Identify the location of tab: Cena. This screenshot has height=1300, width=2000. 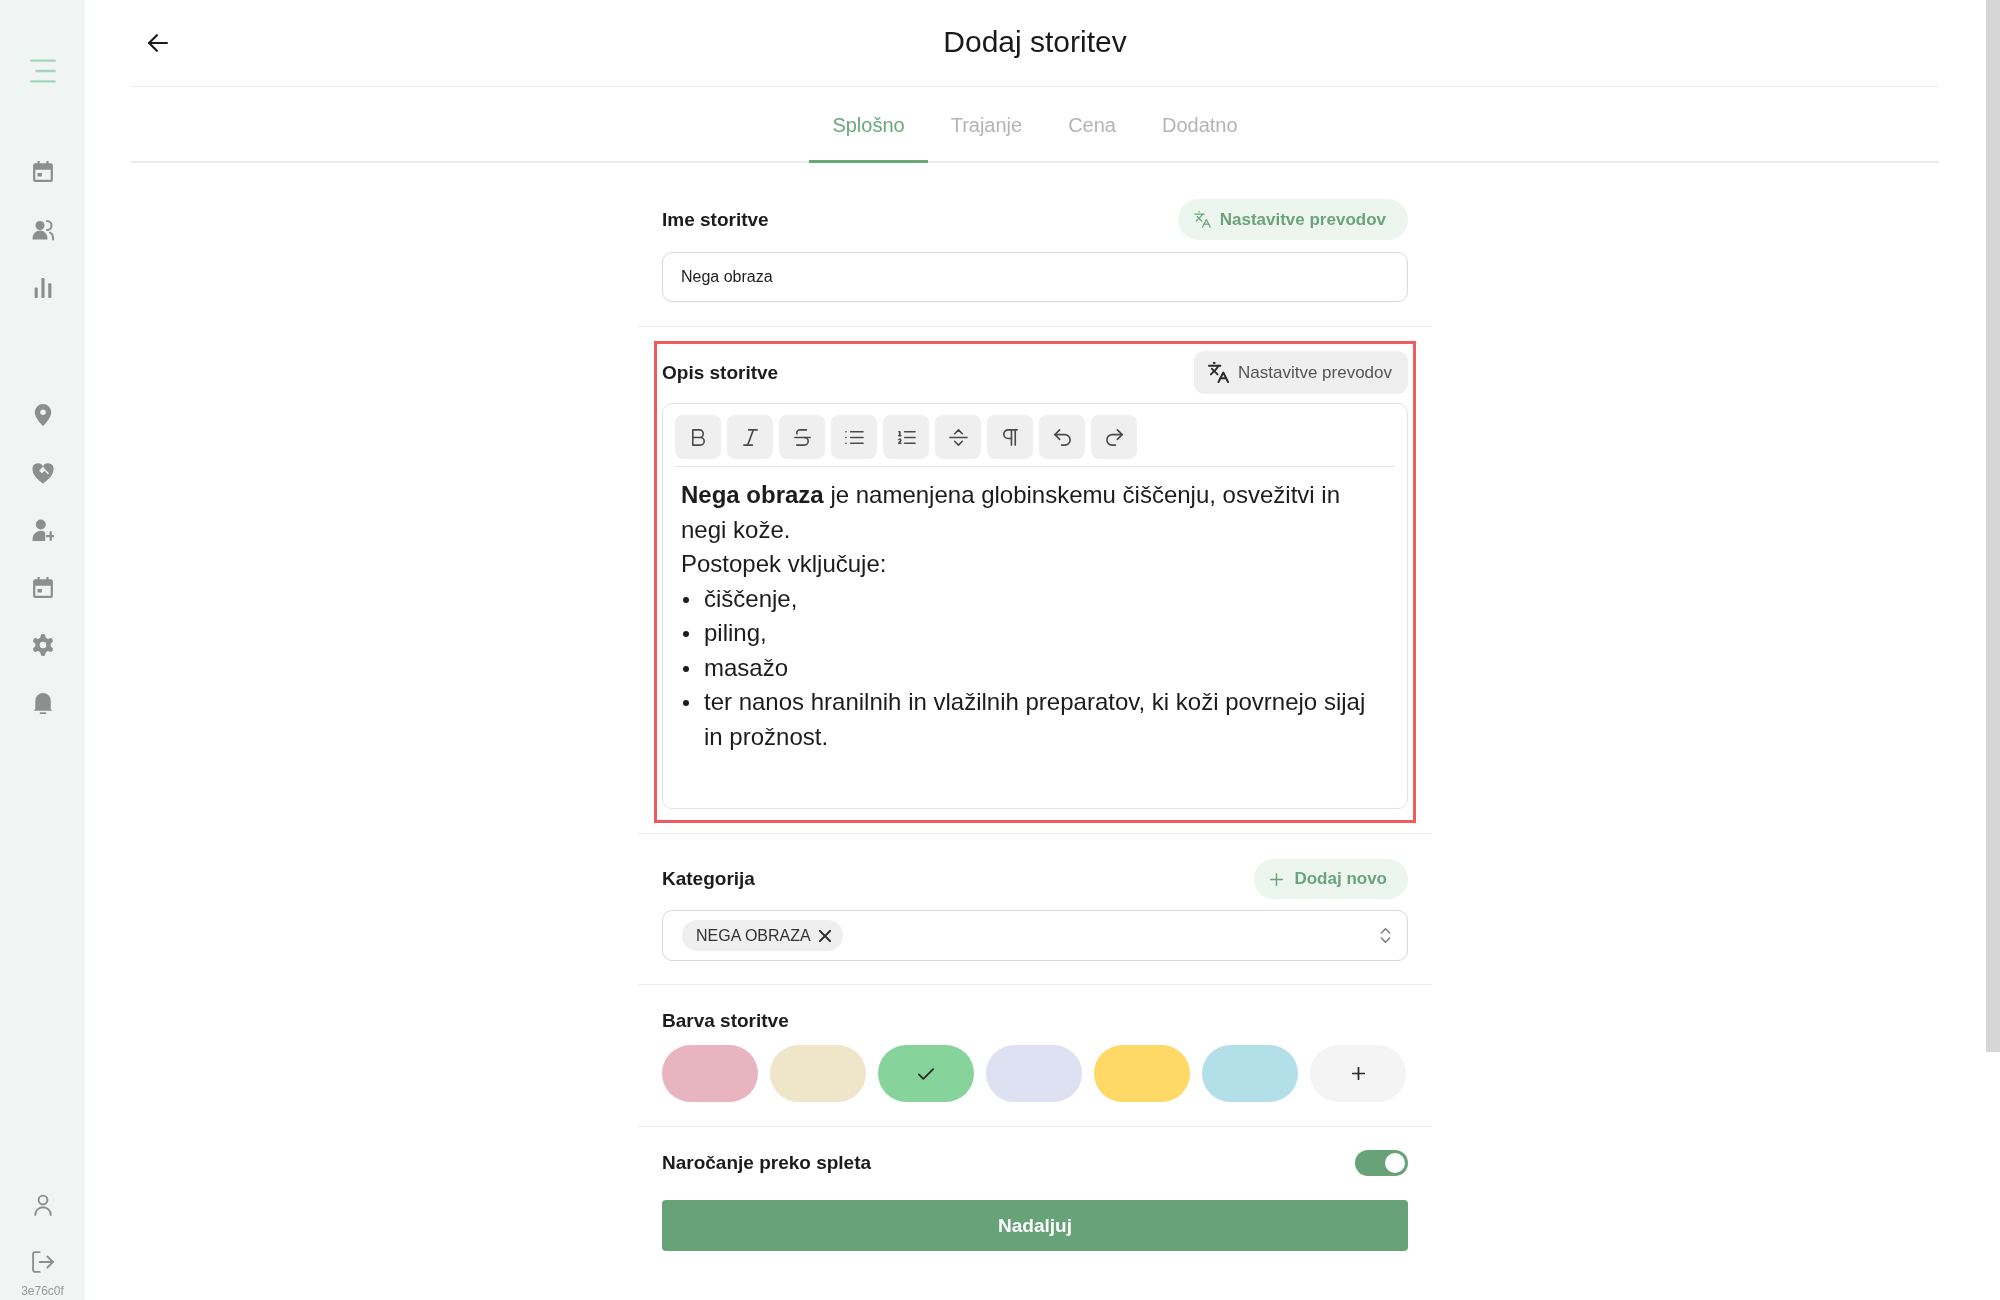
(1092, 125).